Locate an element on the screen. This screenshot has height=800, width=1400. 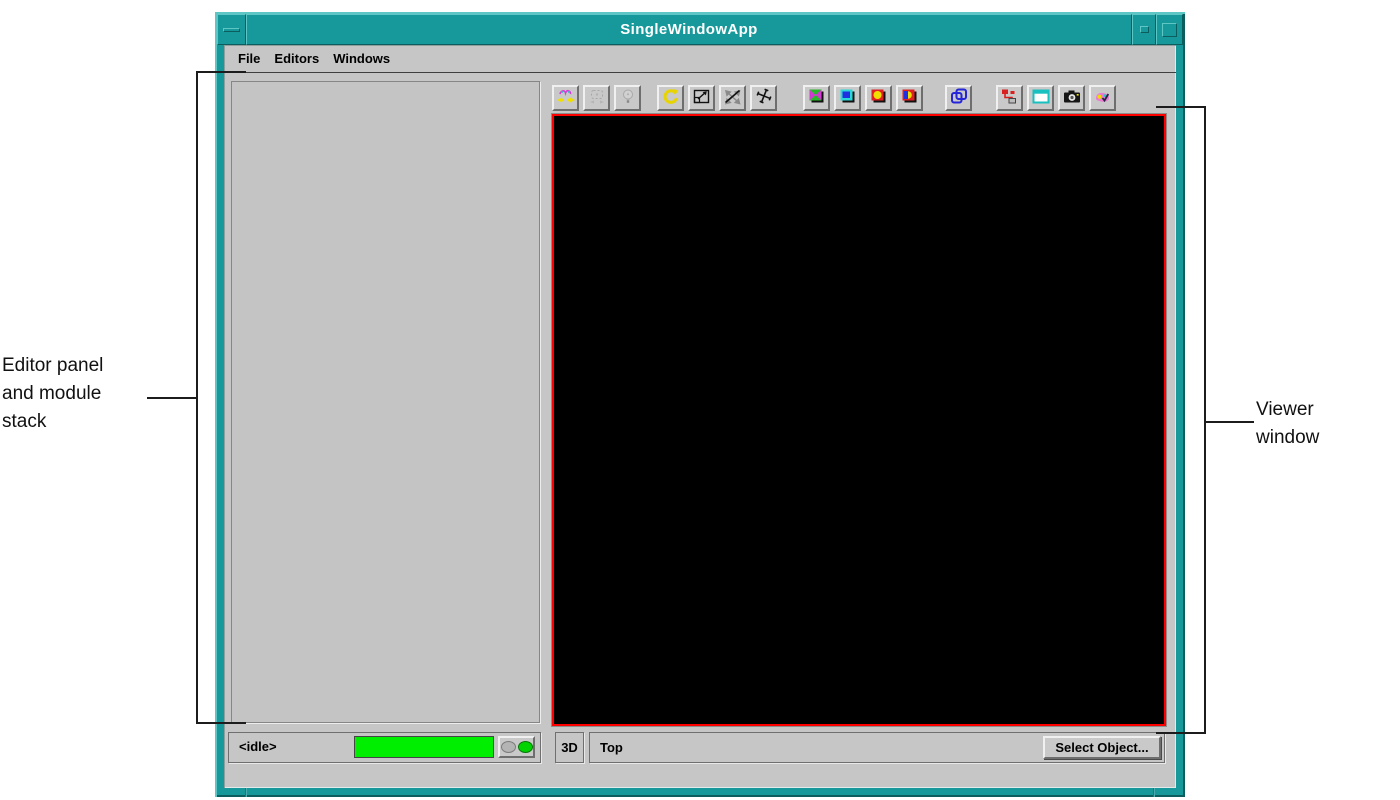
connect-modules-icon is located at coordinates (566, 98).